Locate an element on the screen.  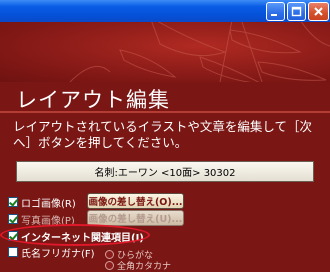
close-button is located at coordinates (318, 11).